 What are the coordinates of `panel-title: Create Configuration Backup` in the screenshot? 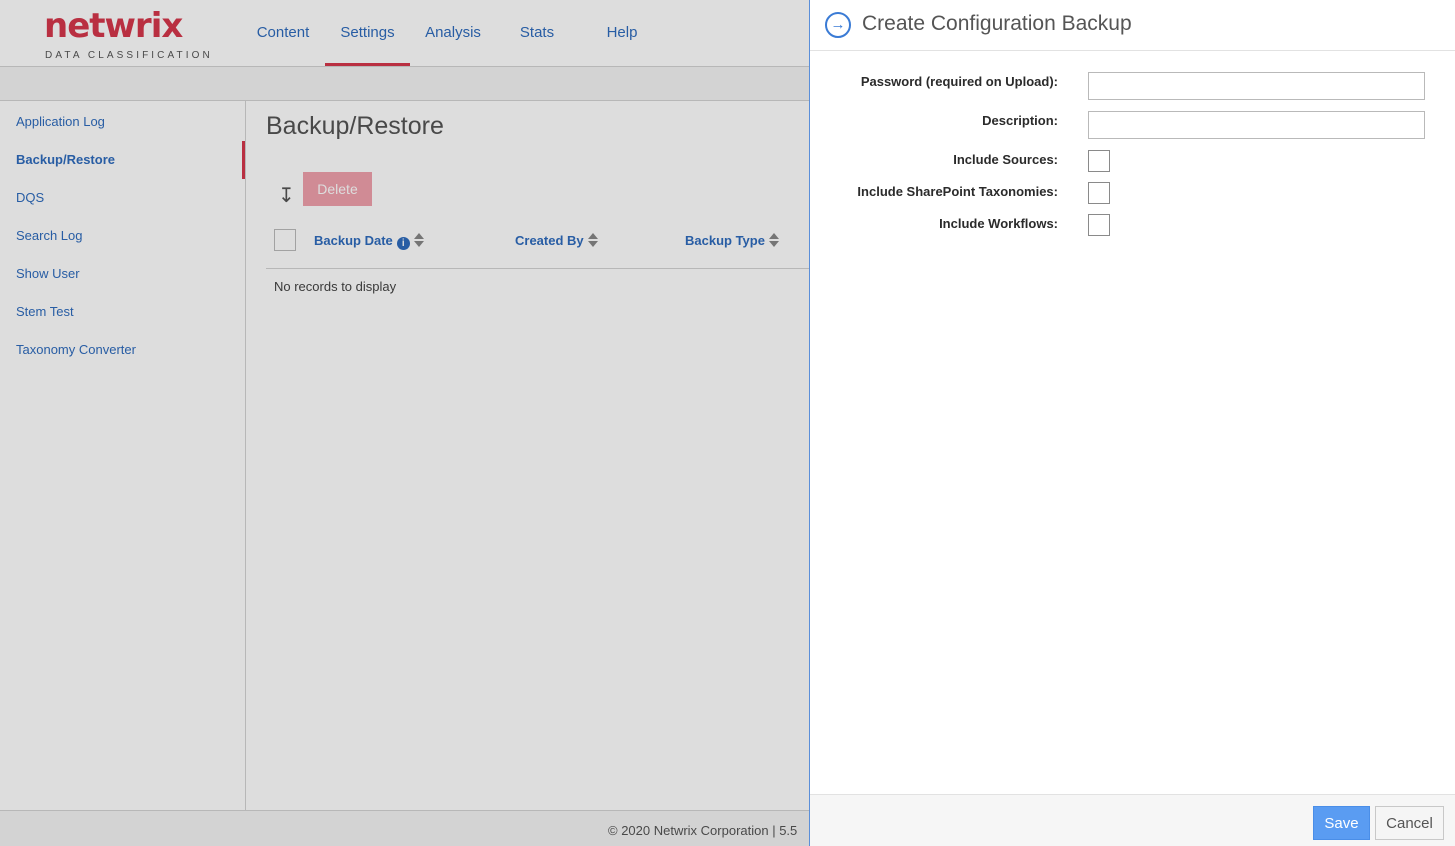 It's located at (997, 23).